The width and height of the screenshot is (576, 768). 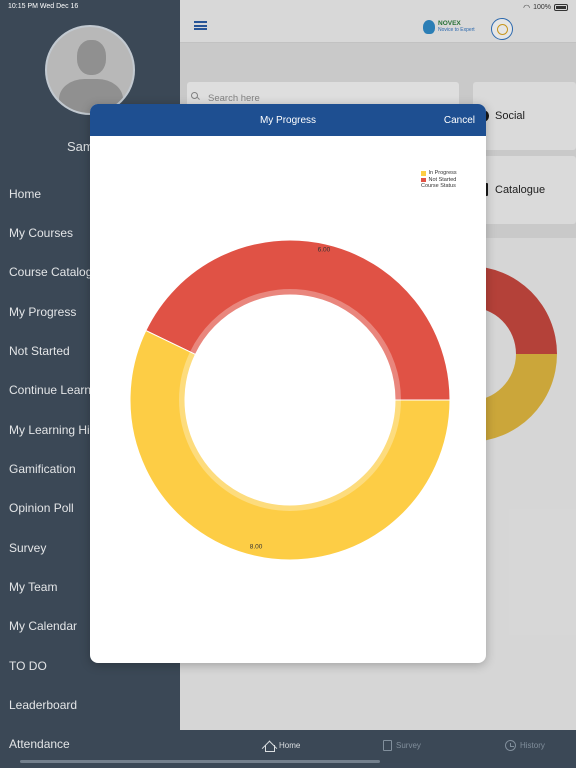 I want to click on wifi-icon: ◠, so click(x=527, y=7).